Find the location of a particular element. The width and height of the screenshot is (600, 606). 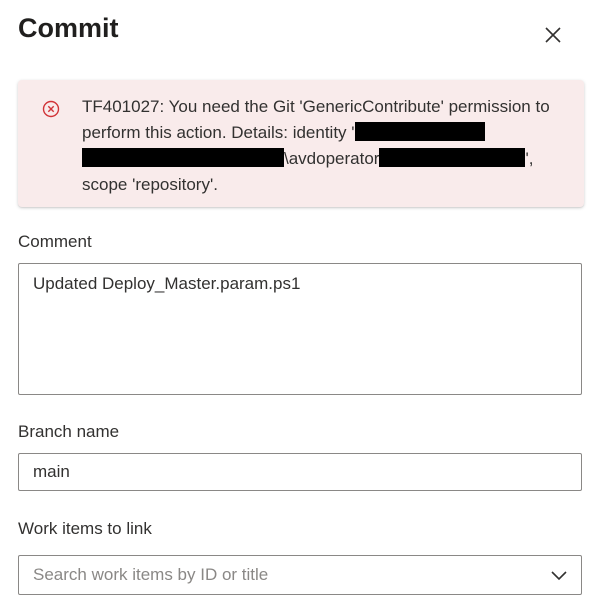

branch-name-label: Branch name is located at coordinates (69, 431).